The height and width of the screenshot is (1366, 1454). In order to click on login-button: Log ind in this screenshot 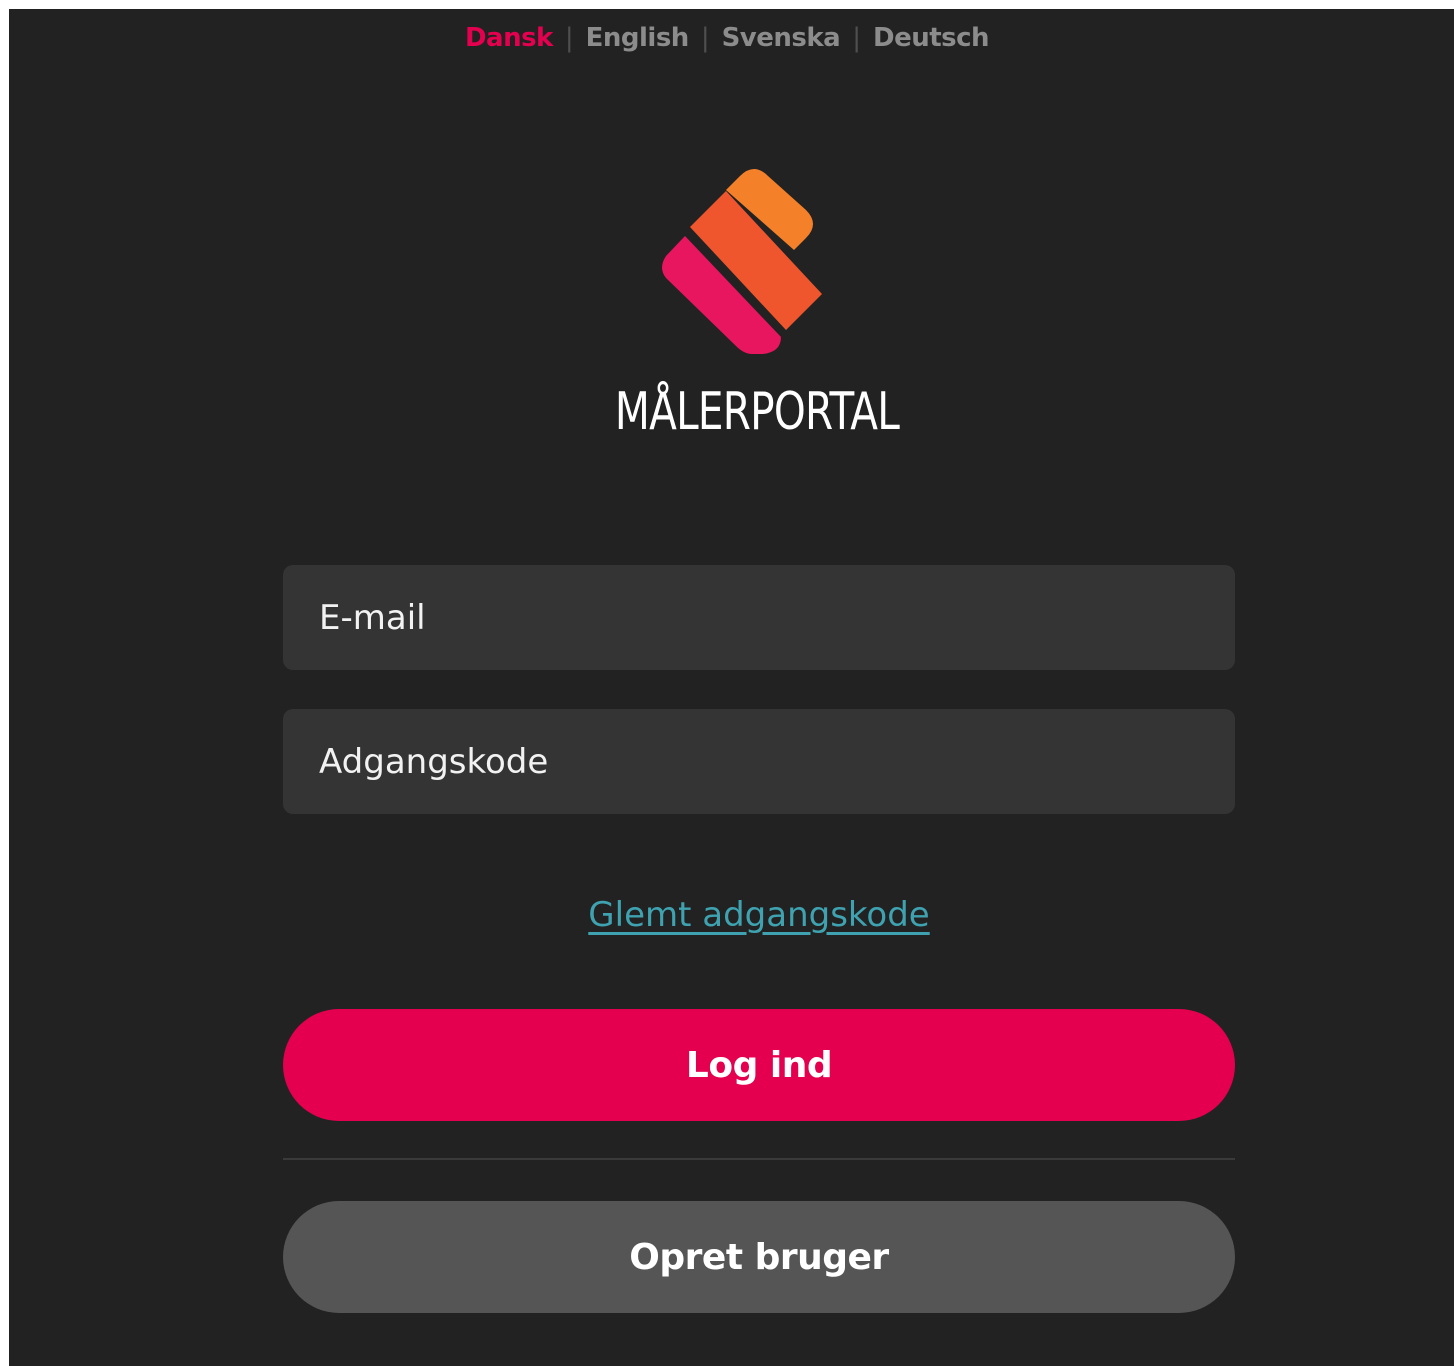, I will do `click(759, 1065)`.